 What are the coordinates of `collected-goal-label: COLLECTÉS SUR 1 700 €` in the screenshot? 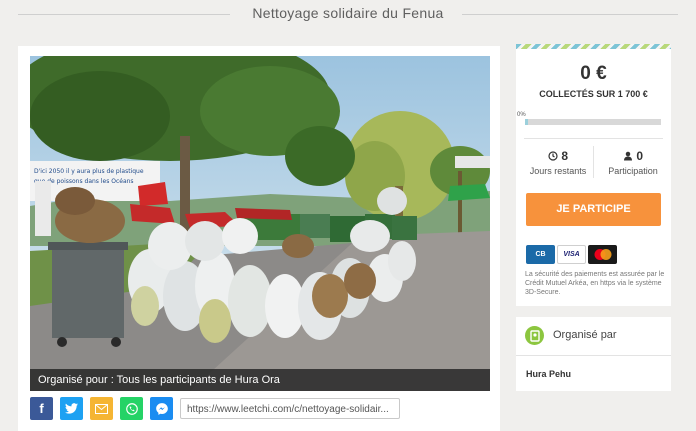 It's located at (593, 94).